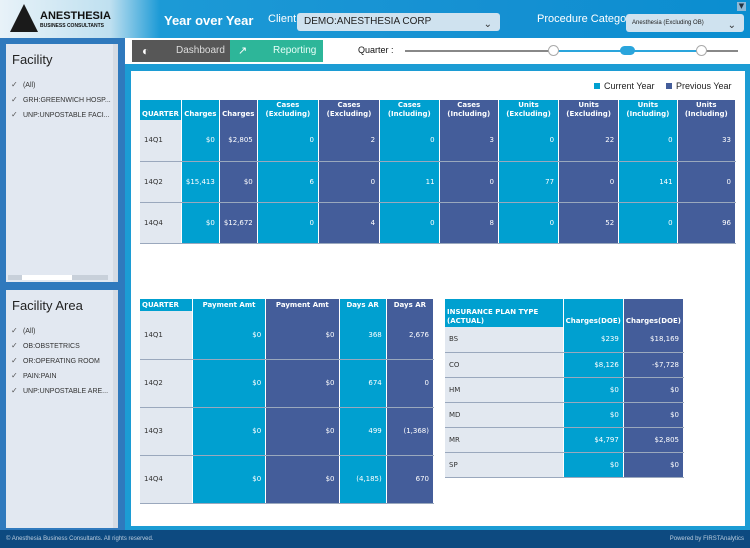 The image size is (750, 548). What do you see at coordinates (504, 313) in the screenshot?
I see `column-header: INSURANCE PLAN TYPE (ACTUAL)` at bounding box center [504, 313].